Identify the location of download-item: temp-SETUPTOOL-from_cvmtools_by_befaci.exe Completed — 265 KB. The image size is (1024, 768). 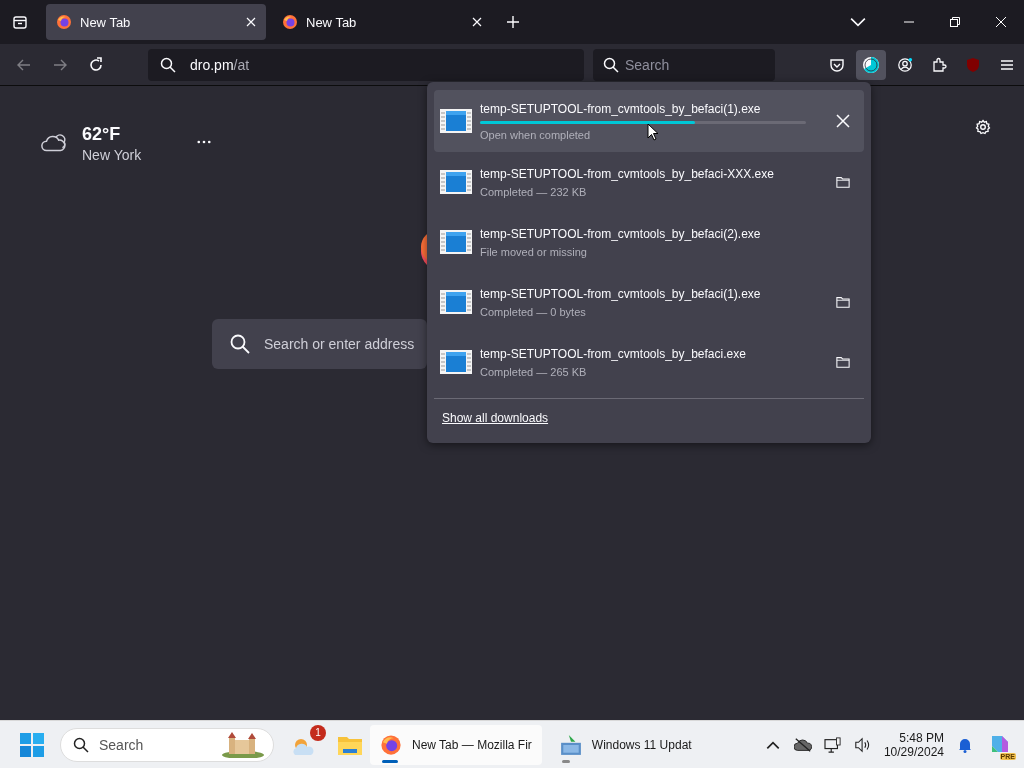
(649, 362).